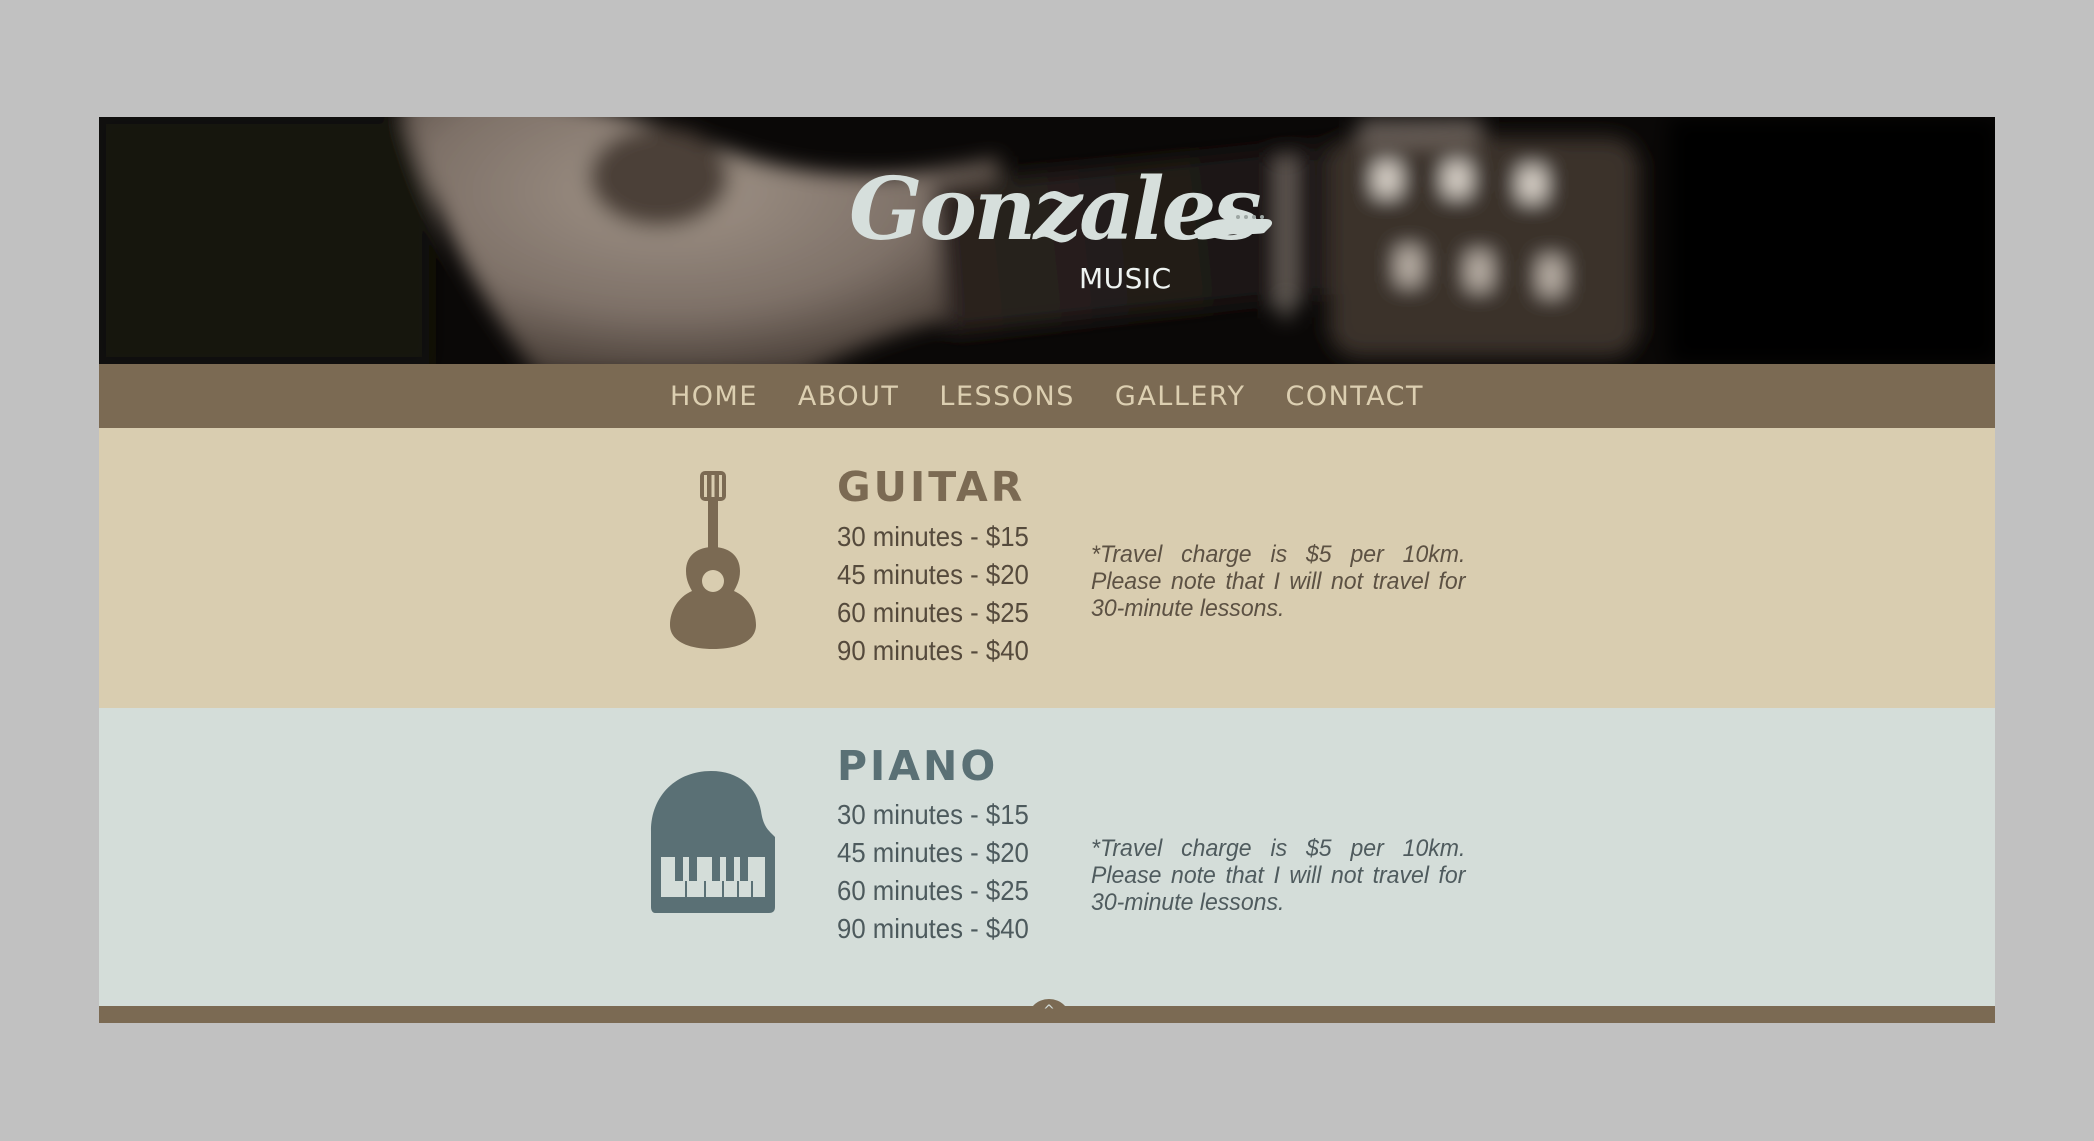 This screenshot has width=2094, height=1141. I want to click on nav-about: ABOUT, so click(849, 396).